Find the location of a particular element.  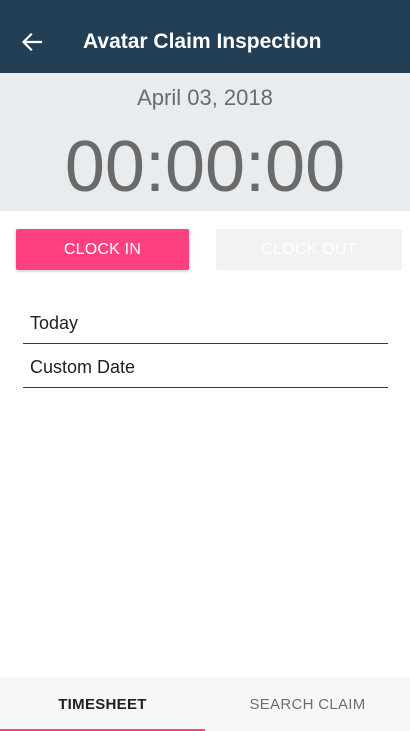

date-option-today: Today is located at coordinates (205, 322).